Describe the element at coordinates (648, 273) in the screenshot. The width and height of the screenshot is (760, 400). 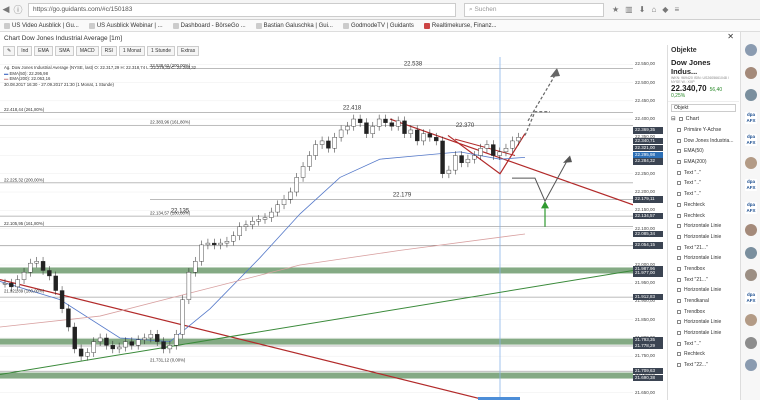
I see `price-tag: 21.977,00` at that location.